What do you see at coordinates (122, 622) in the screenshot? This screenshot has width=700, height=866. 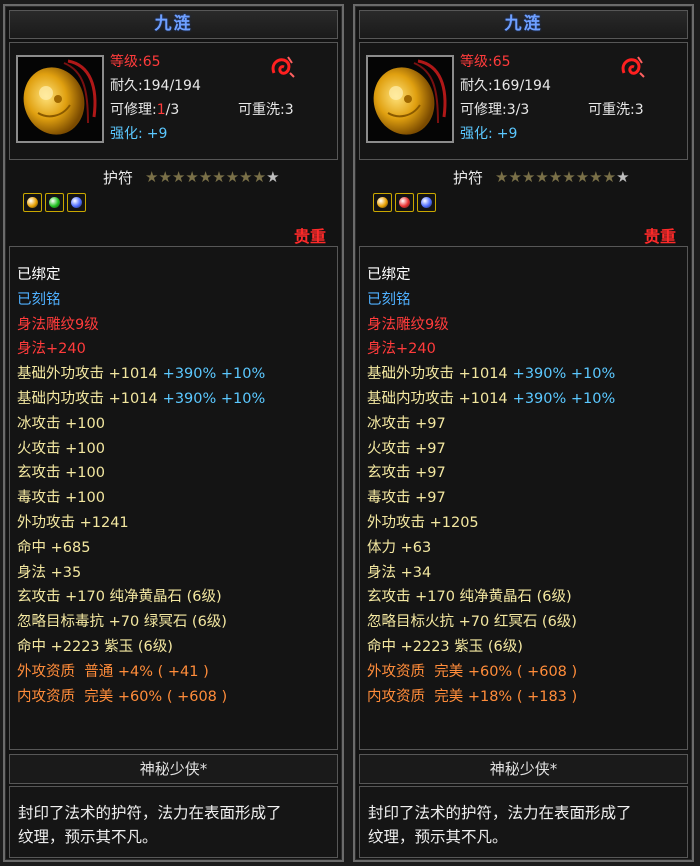 I see `stat-text: 忽略目标毒抗 +70 绿冥石 (6级)` at bounding box center [122, 622].